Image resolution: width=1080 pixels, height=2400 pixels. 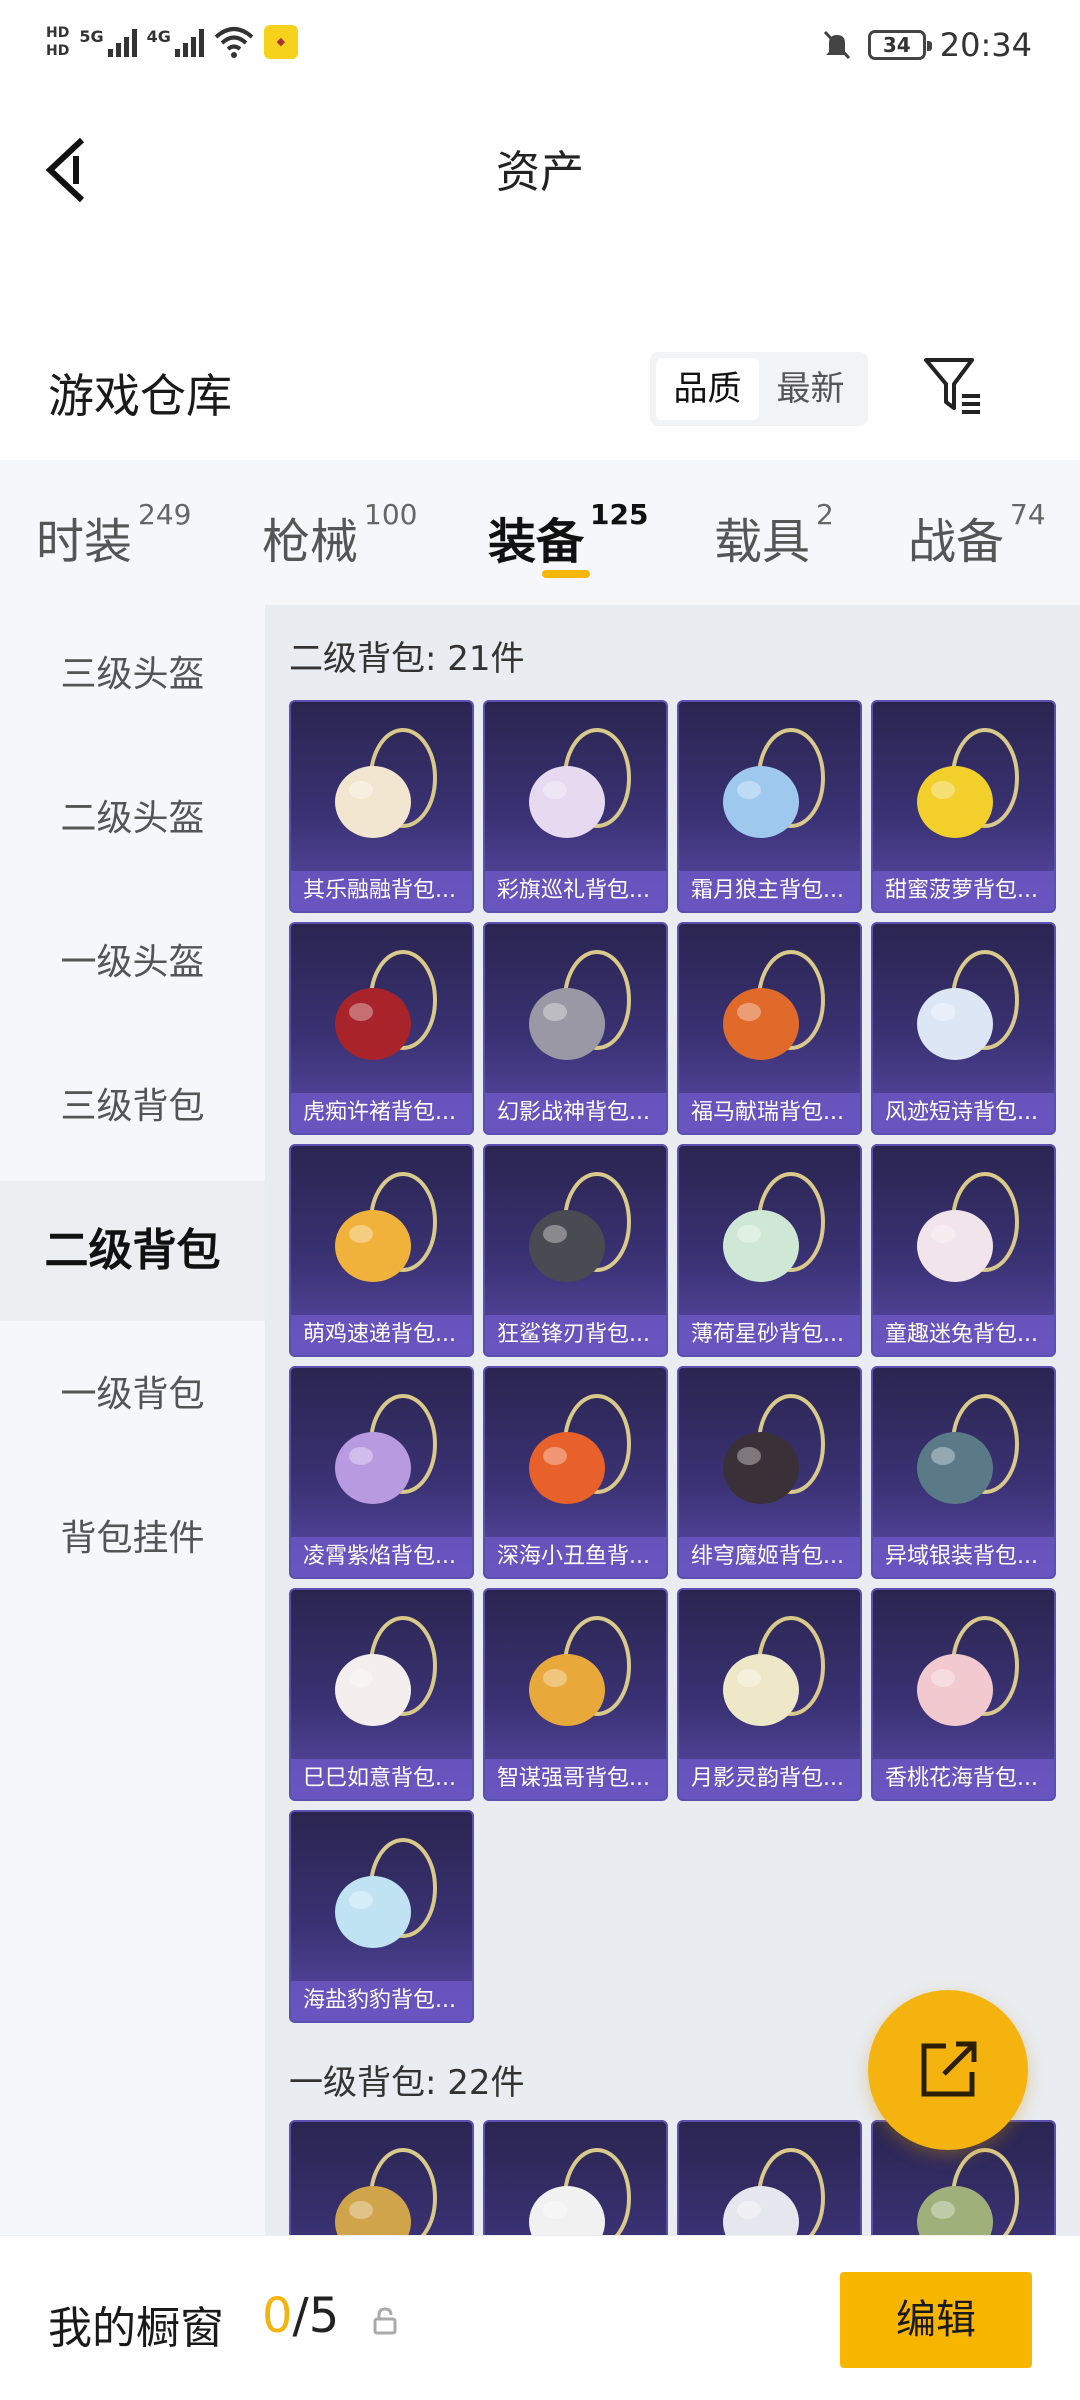 I want to click on showcase-label: 我的橱窗, so click(x=136, y=2328).